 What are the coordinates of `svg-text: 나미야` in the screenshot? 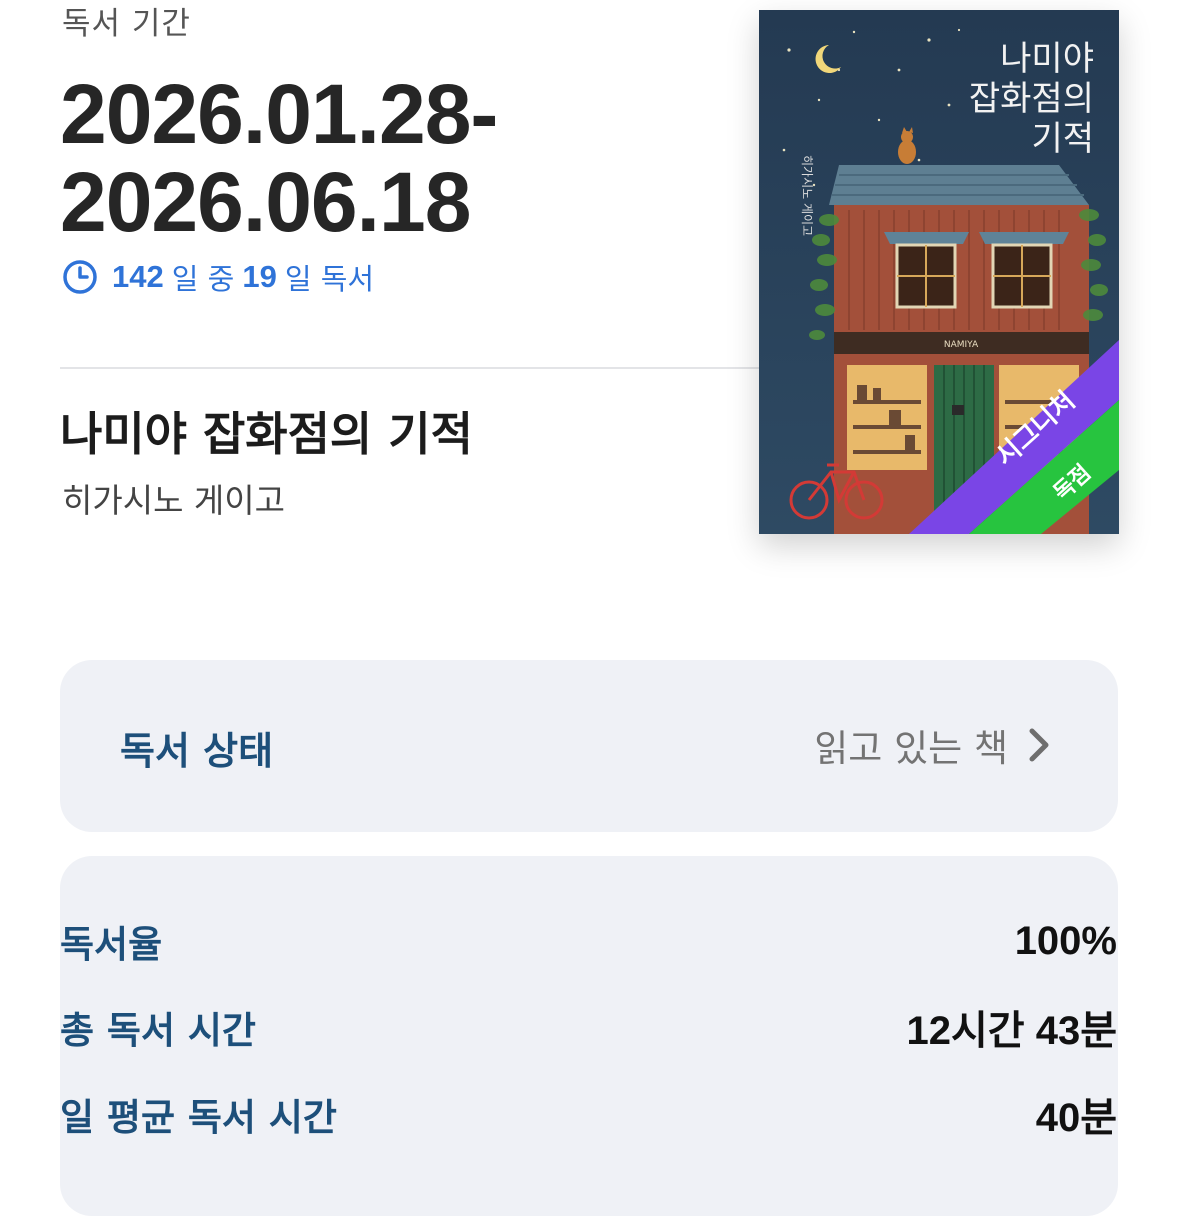 It's located at (1047, 59).